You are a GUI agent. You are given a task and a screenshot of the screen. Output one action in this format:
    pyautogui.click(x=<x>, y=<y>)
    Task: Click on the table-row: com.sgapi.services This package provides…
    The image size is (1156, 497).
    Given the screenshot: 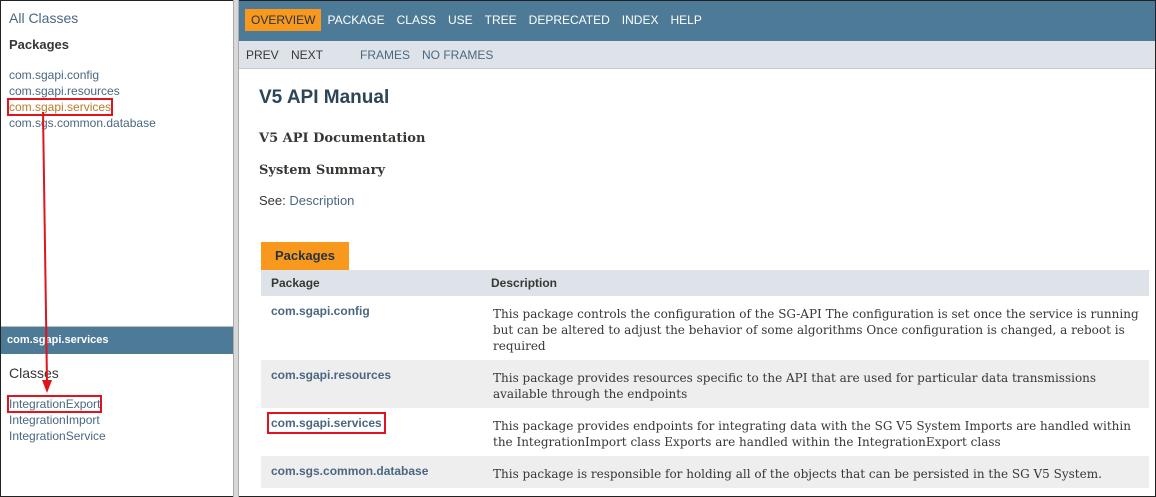 What is the action you would take?
    pyautogui.click(x=705, y=432)
    